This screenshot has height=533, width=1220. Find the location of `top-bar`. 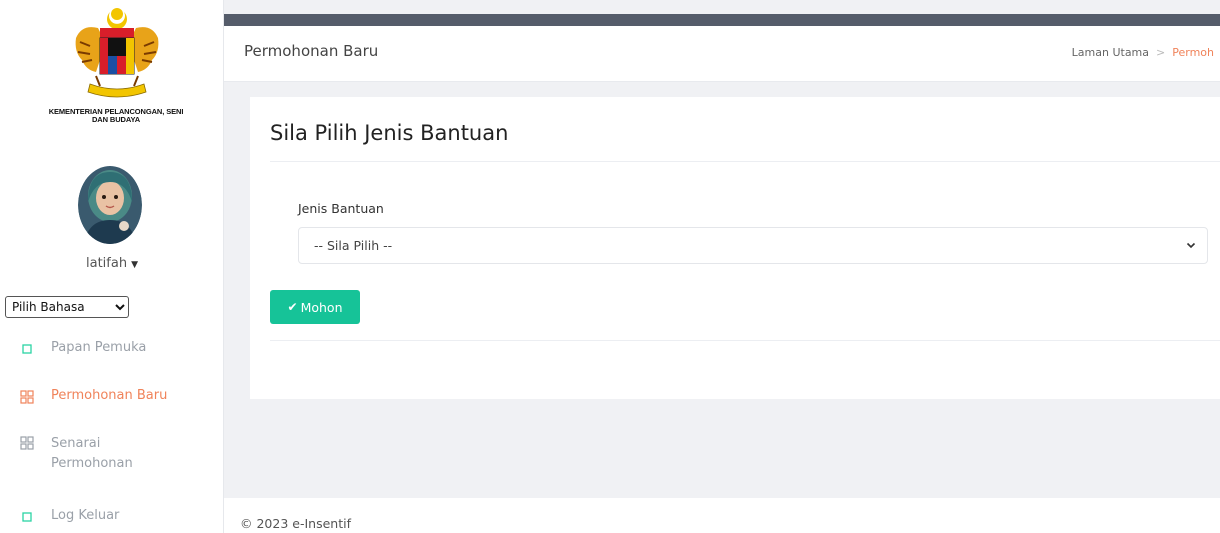

top-bar is located at coordinates (722, 20).